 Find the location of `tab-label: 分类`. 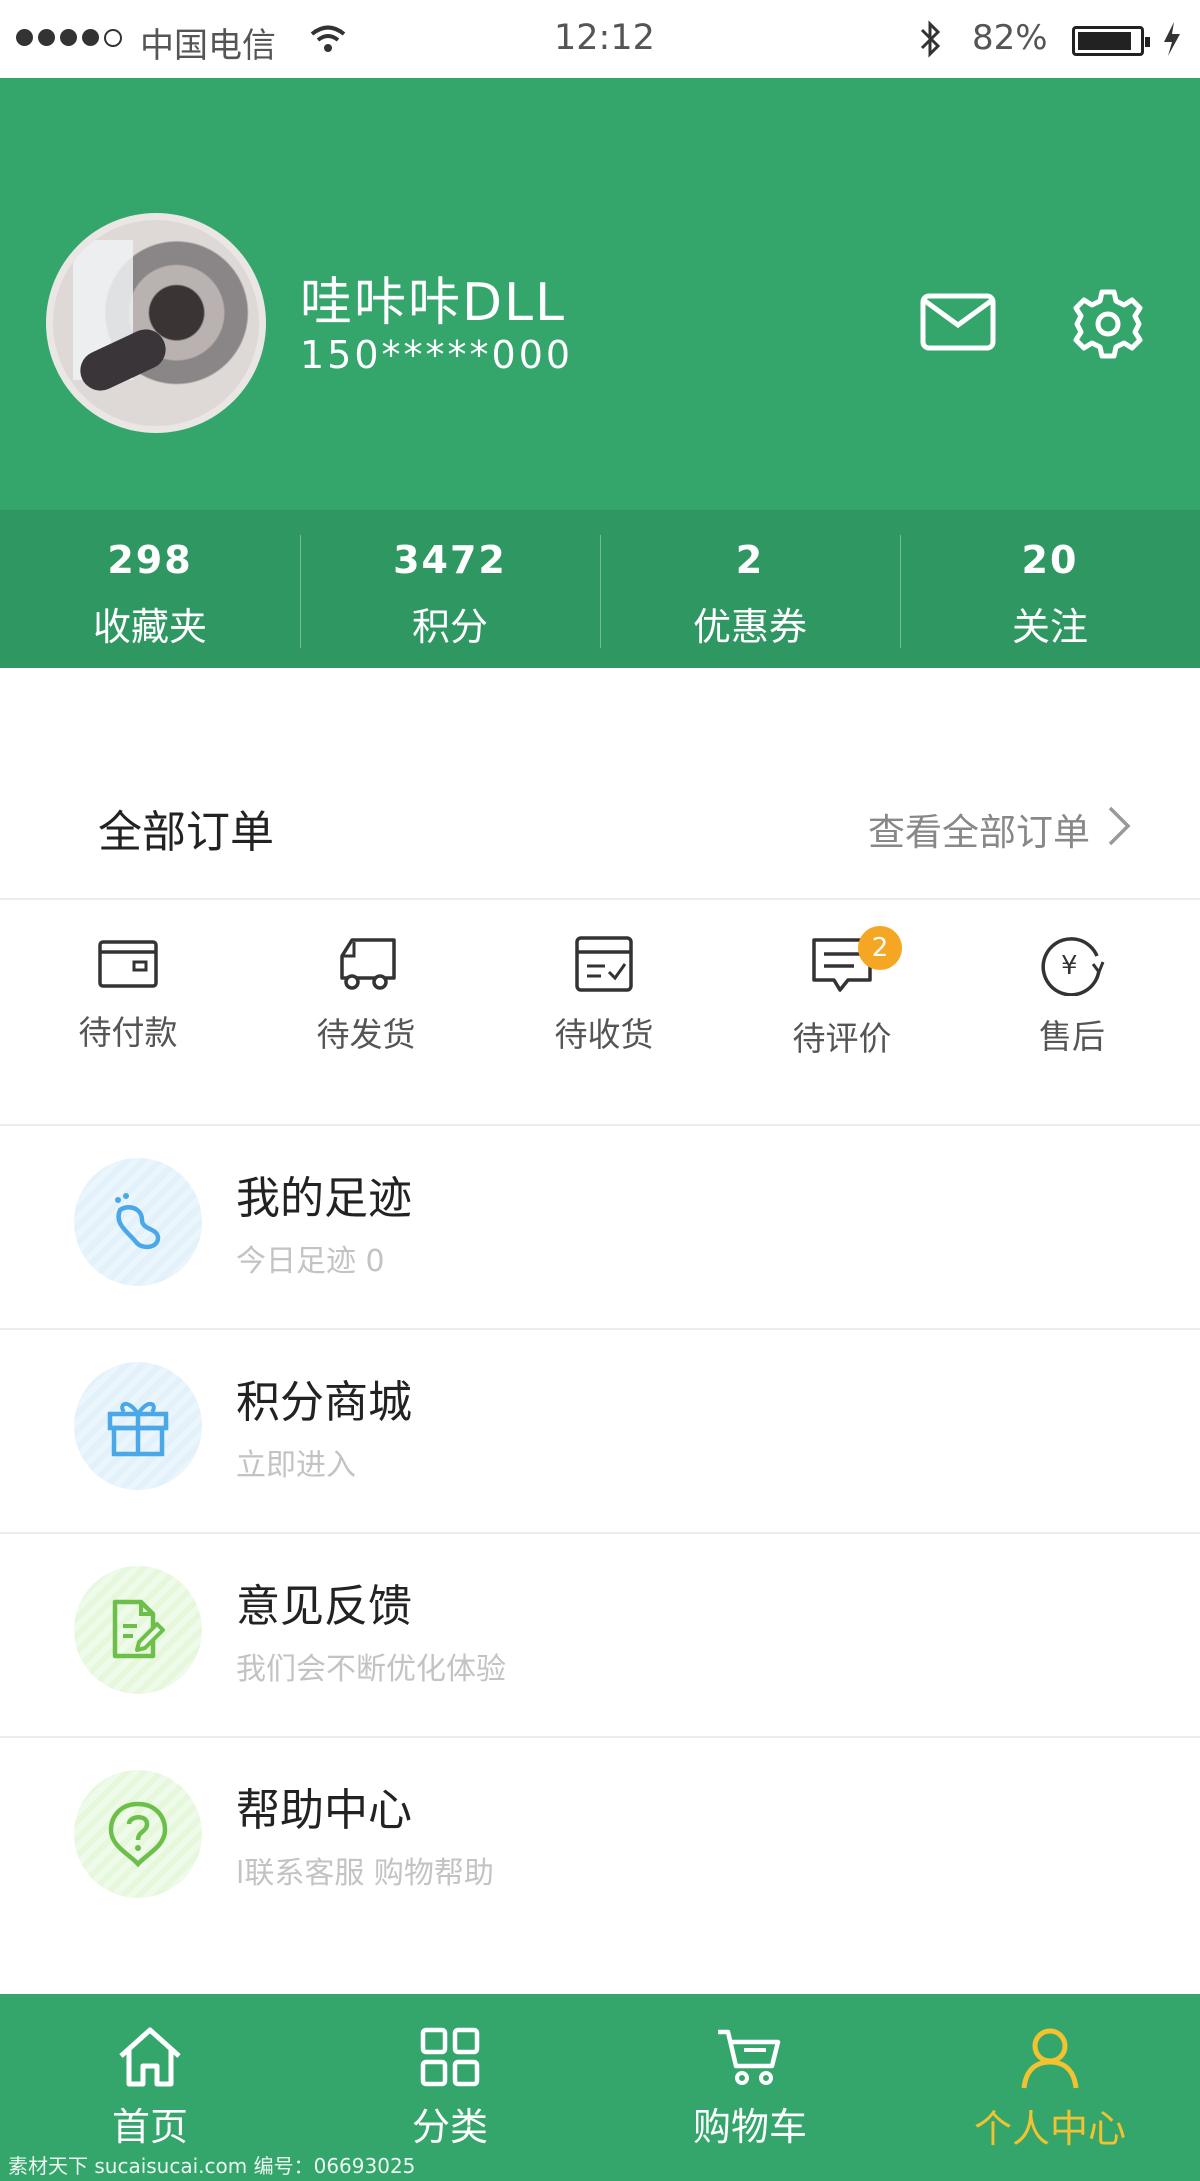

tab-label: 分类 is located at coordinates (449, 2127).